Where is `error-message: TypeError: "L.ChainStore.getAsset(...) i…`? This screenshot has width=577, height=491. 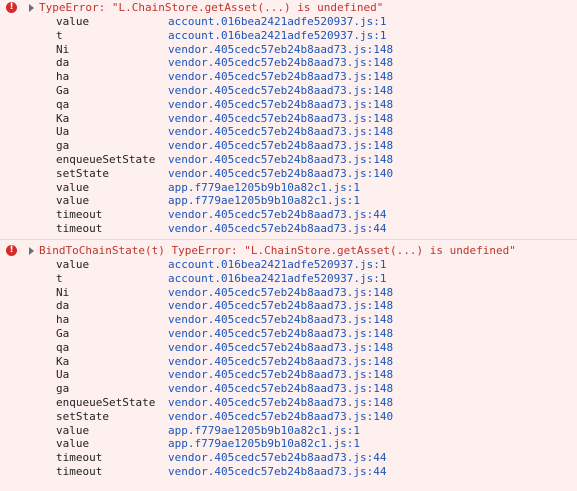
error-message: TypeError: "L.ChainStore.getAsset(...) i… is located at coordinates (211, 7).